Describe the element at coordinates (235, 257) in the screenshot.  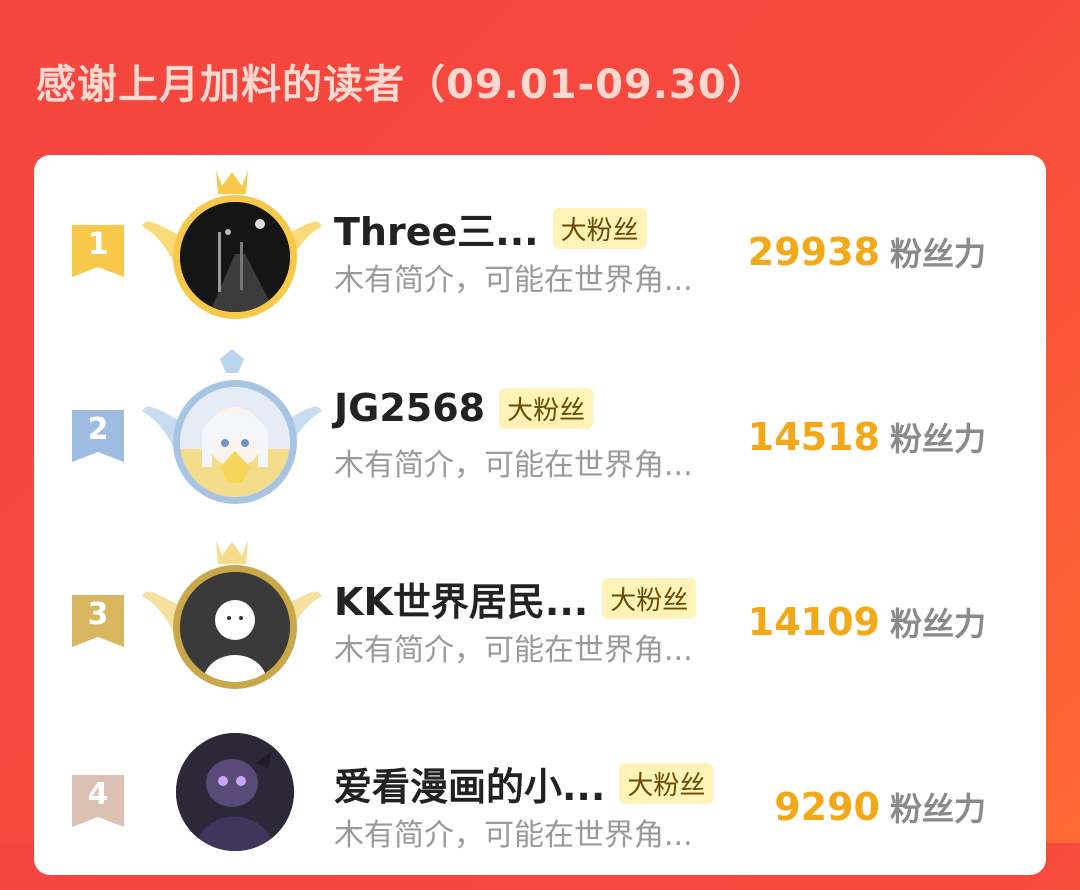
I see `street-photo-avatar` at that location.